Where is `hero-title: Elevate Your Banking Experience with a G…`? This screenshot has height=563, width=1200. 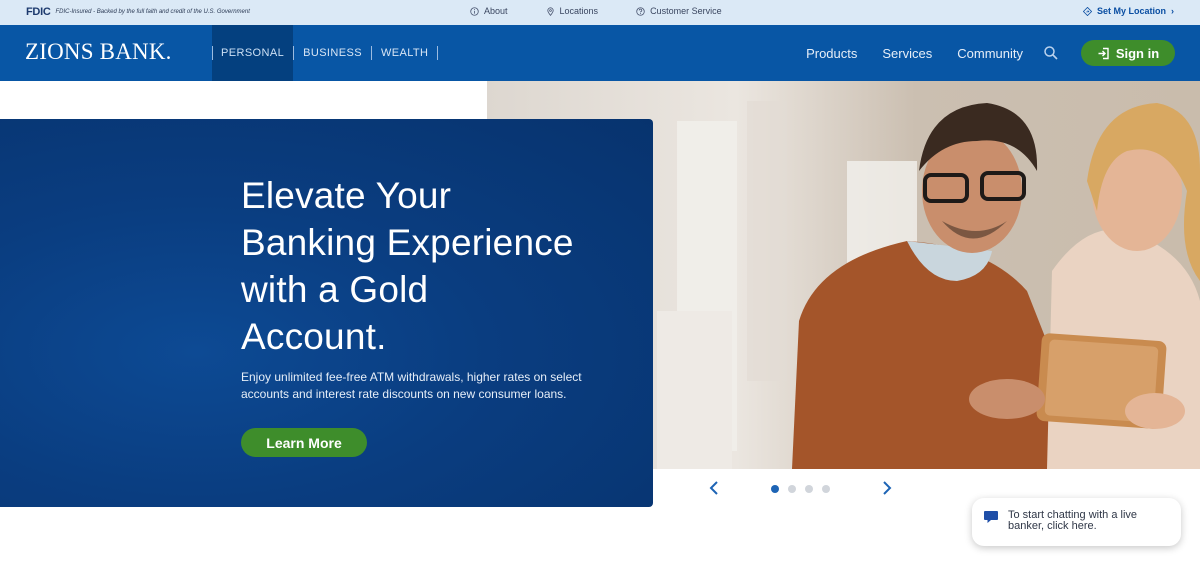
hero-title: Elevate Your Banking Experience with a G… is located at coordinates (436, 266).